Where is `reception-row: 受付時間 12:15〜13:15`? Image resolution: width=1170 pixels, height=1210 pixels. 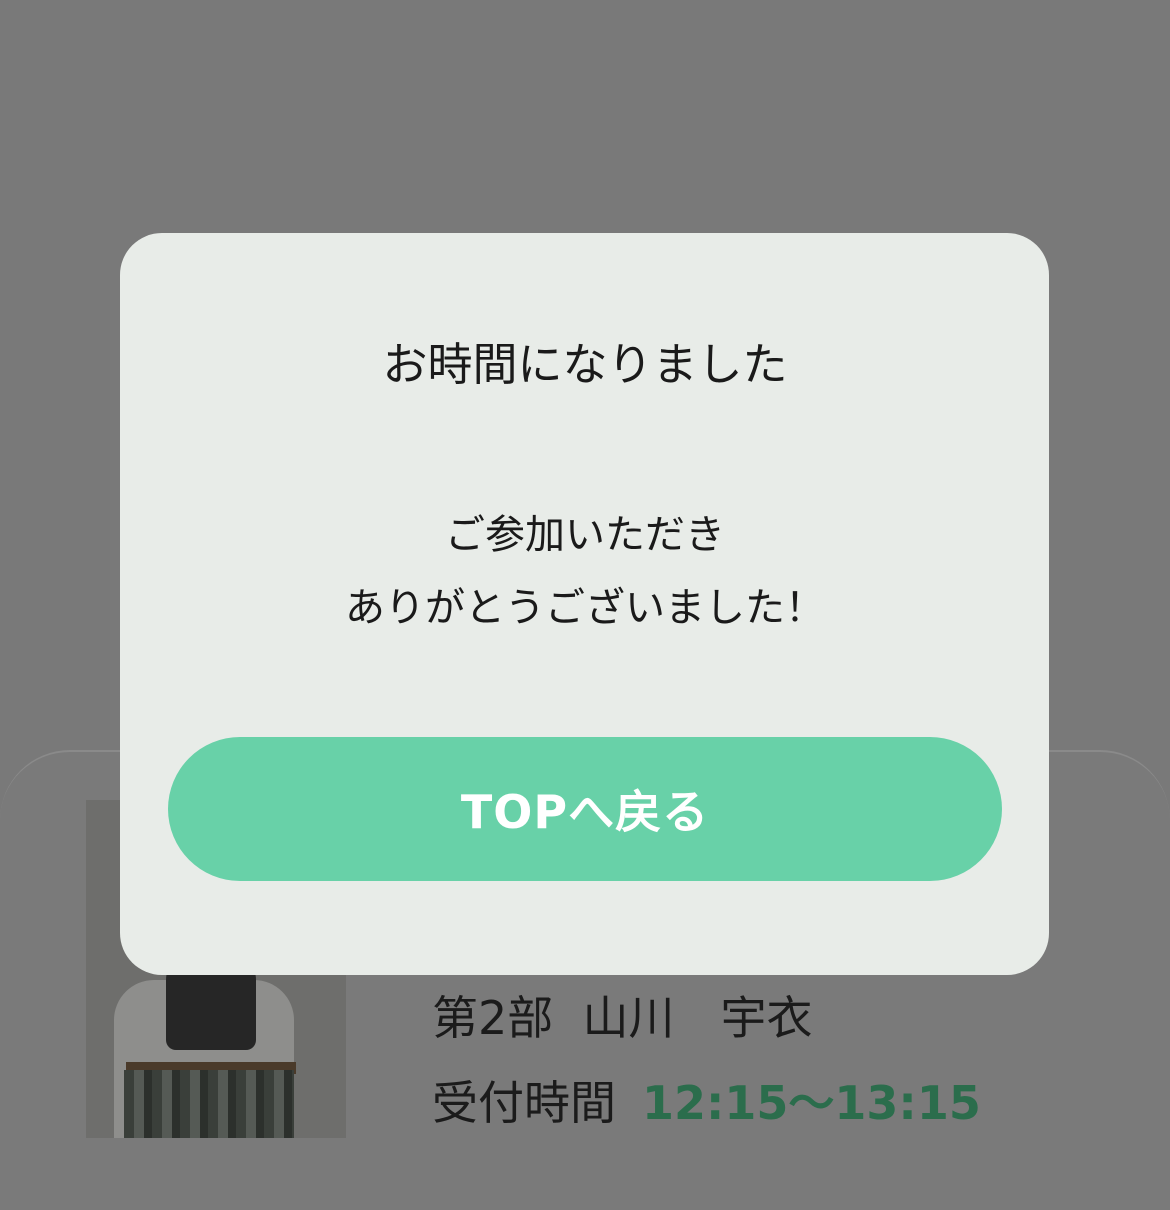 reception-row: 受付時間 12:15〜13:15 is located at coordinates (706, 1103).